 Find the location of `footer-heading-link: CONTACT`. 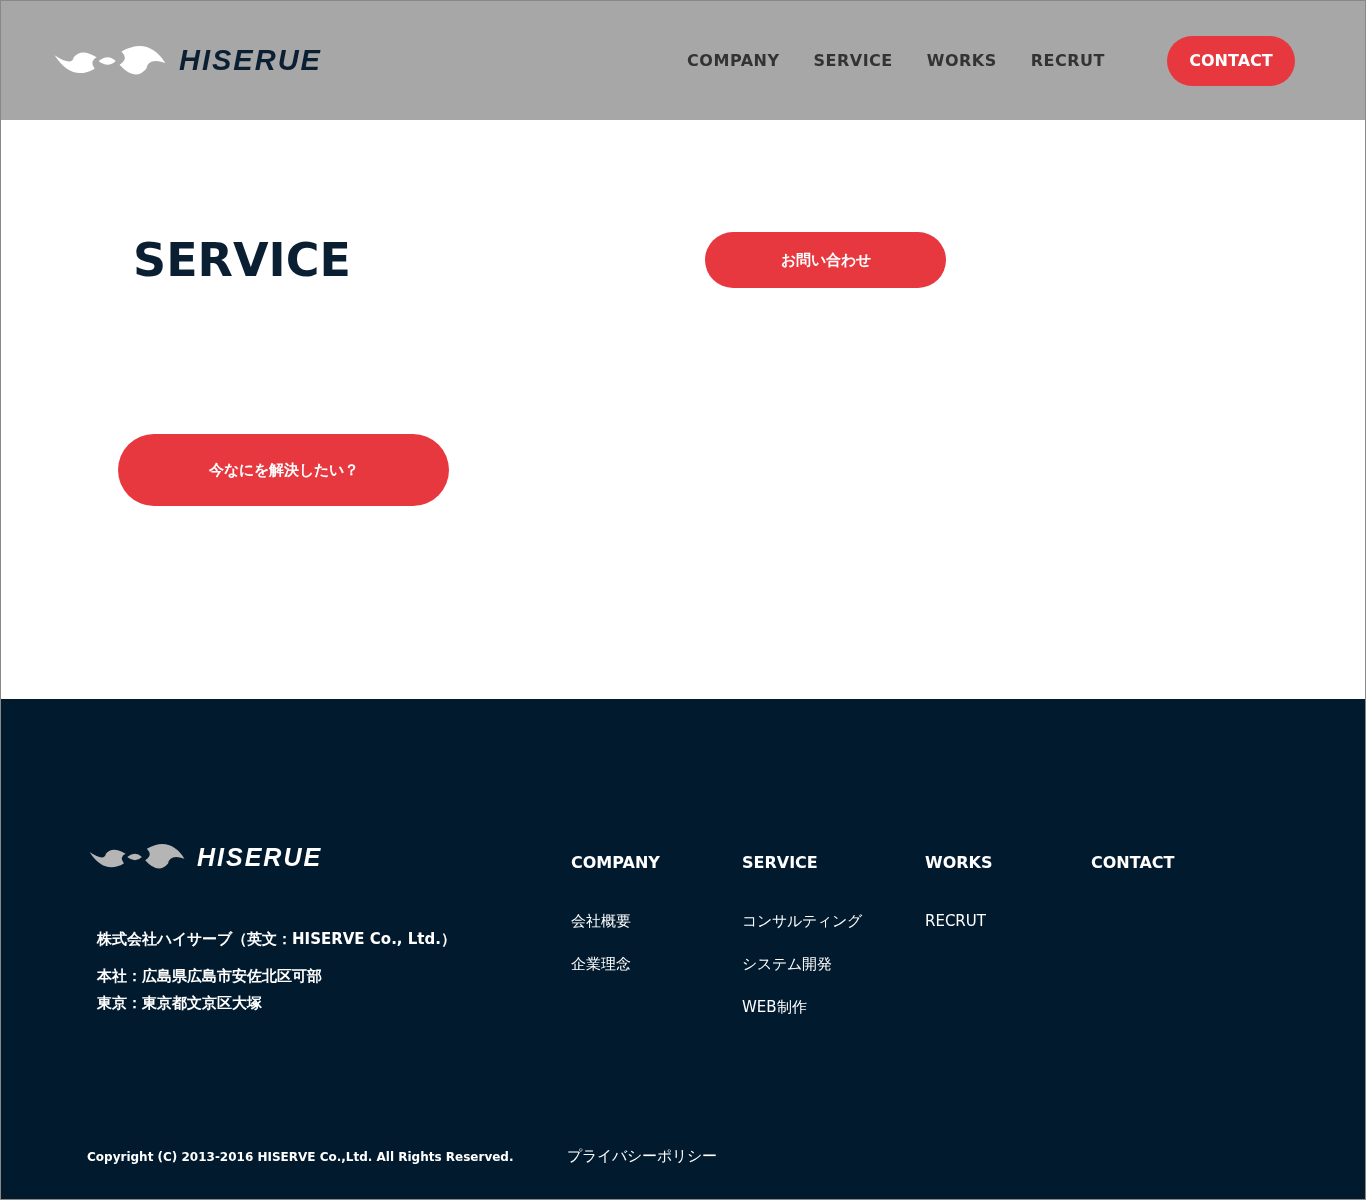

footer-heading-link: CONTACT is located at coordinates (1176, 862).